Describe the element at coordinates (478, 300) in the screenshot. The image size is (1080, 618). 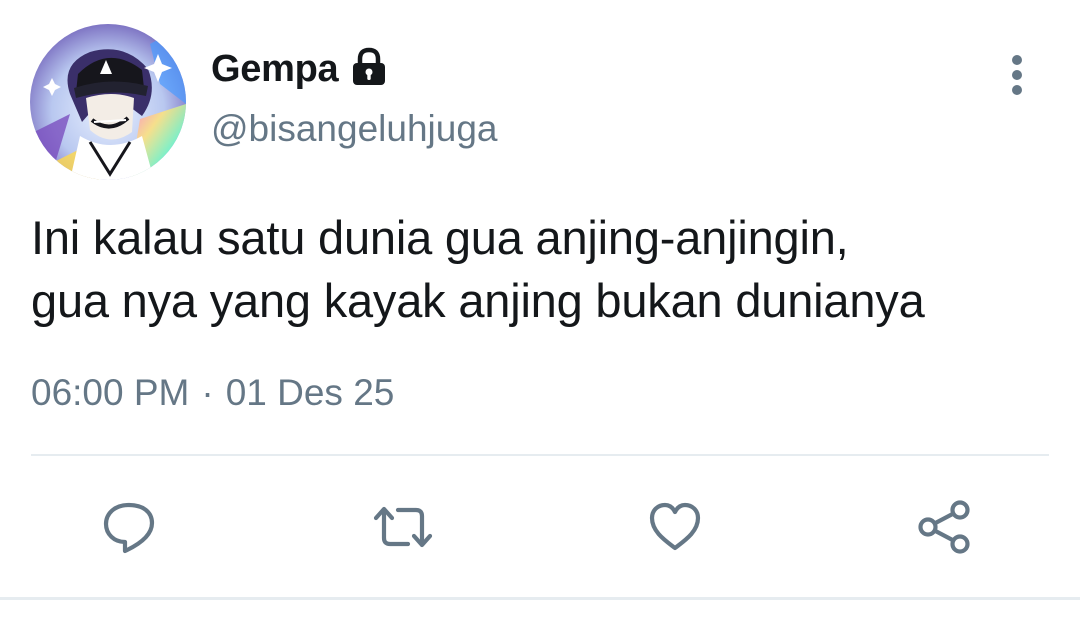
I see `tweet-text-line: gua nya yang kayak anjing bukan dunianya` at that location.